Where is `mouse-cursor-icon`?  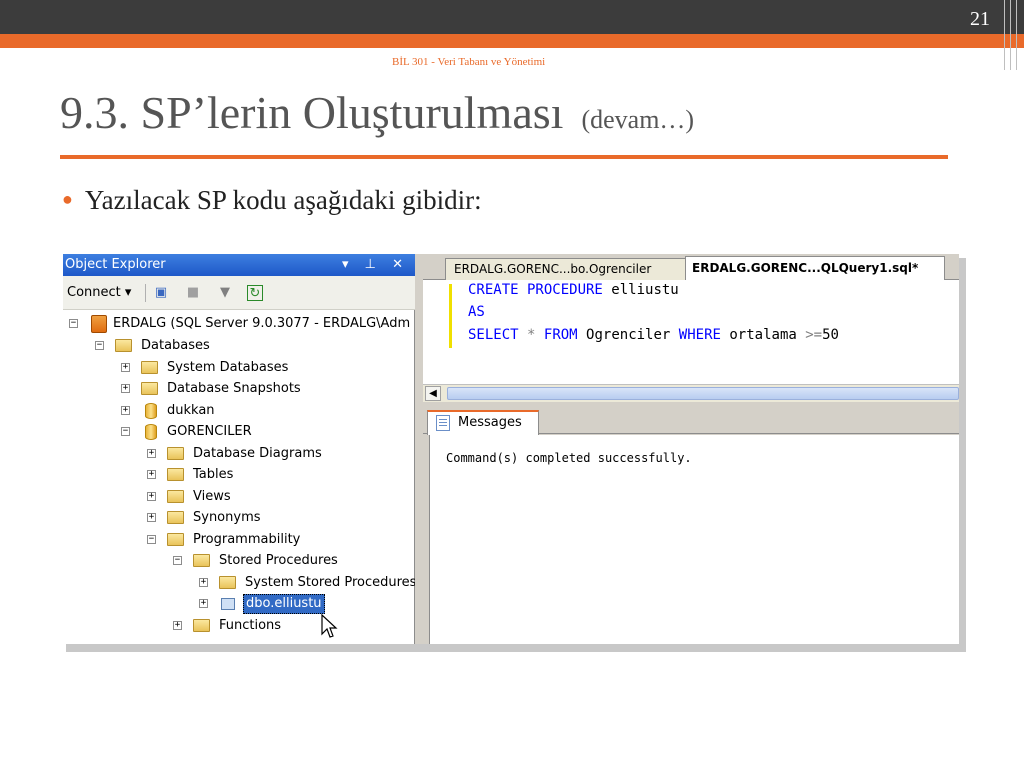 mouse-cursor-icon is located at coordinates (329, 626).